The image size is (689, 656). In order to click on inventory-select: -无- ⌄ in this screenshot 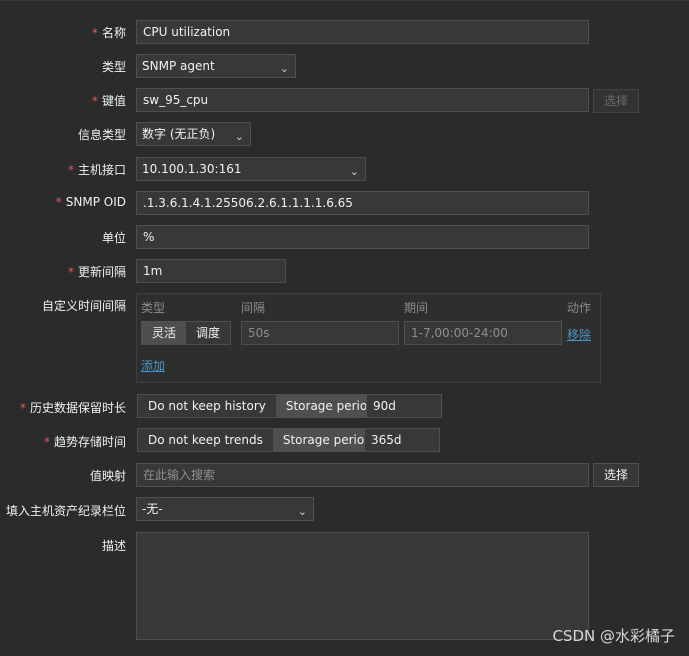, I will do `click(225, 509)`.